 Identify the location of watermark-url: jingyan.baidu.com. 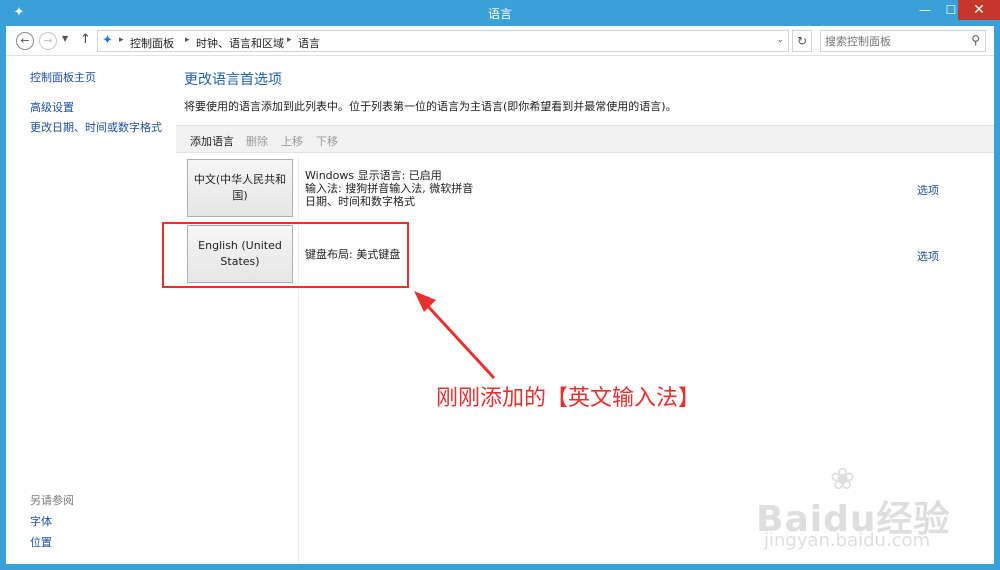
(847, 540).